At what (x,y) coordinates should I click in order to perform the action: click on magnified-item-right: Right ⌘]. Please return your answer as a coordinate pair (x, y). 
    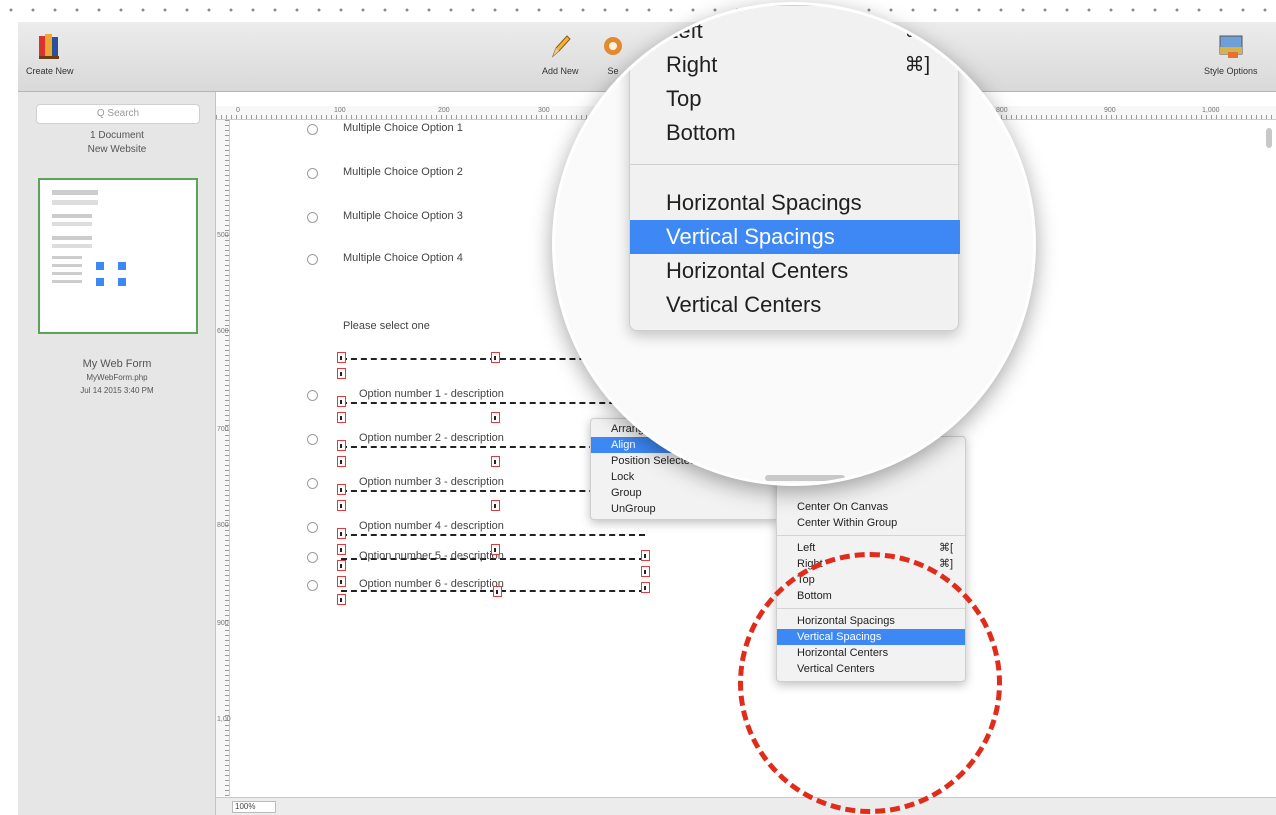
    Looking at the image, I should click on (795, 65).